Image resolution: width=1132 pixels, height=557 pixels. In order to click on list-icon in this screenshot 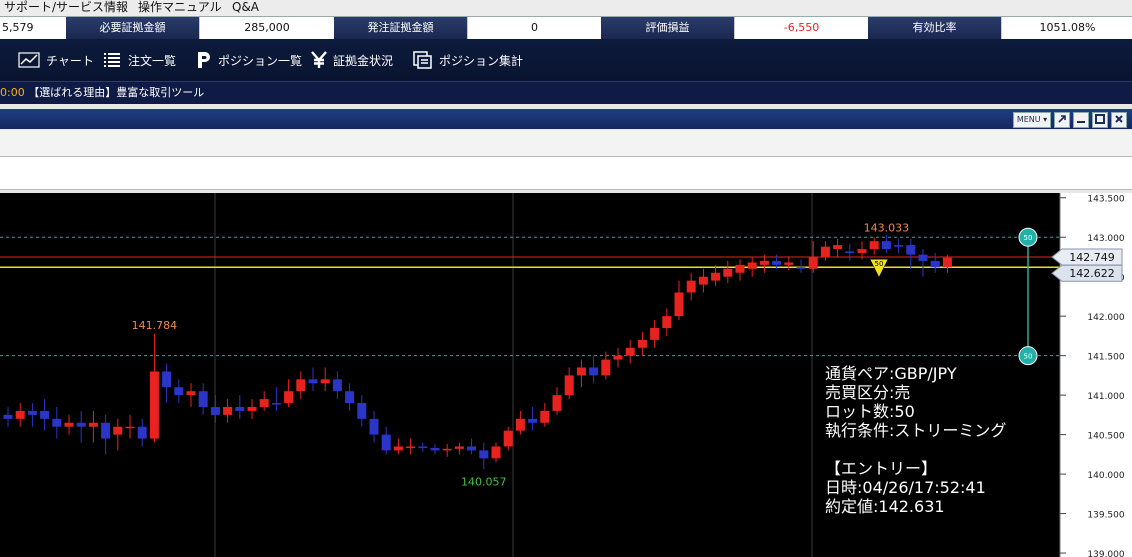, I will do `click(112, 60)`.